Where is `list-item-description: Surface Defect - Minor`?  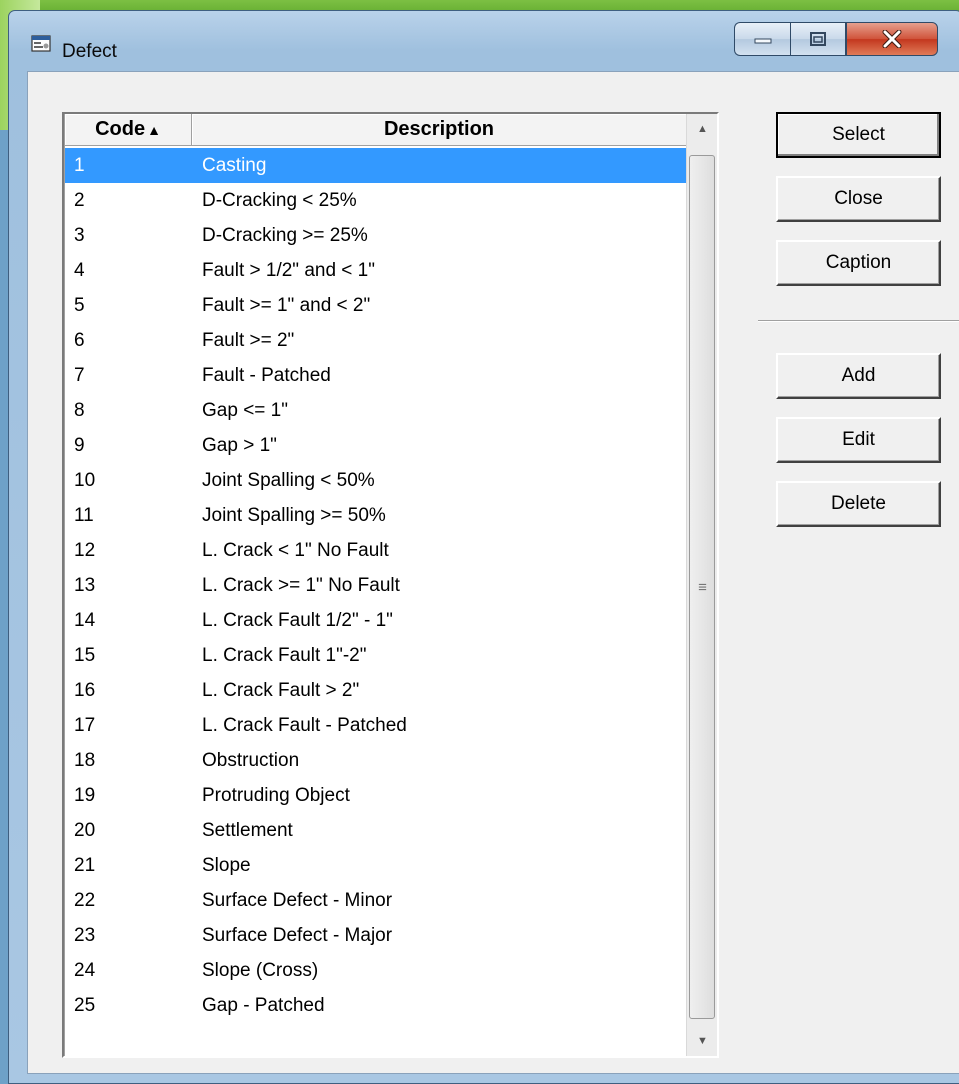
list-item-description: Surface Defect - Minor is located at coordinates (297, 900).